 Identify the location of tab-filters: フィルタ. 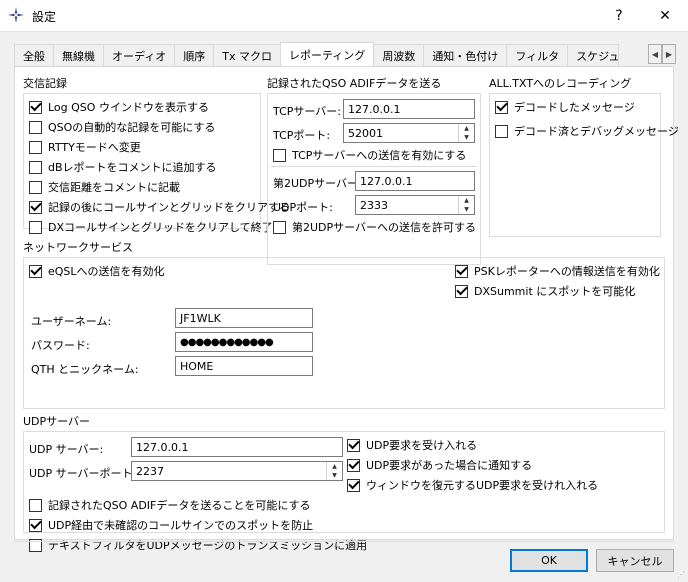
(537, 55).